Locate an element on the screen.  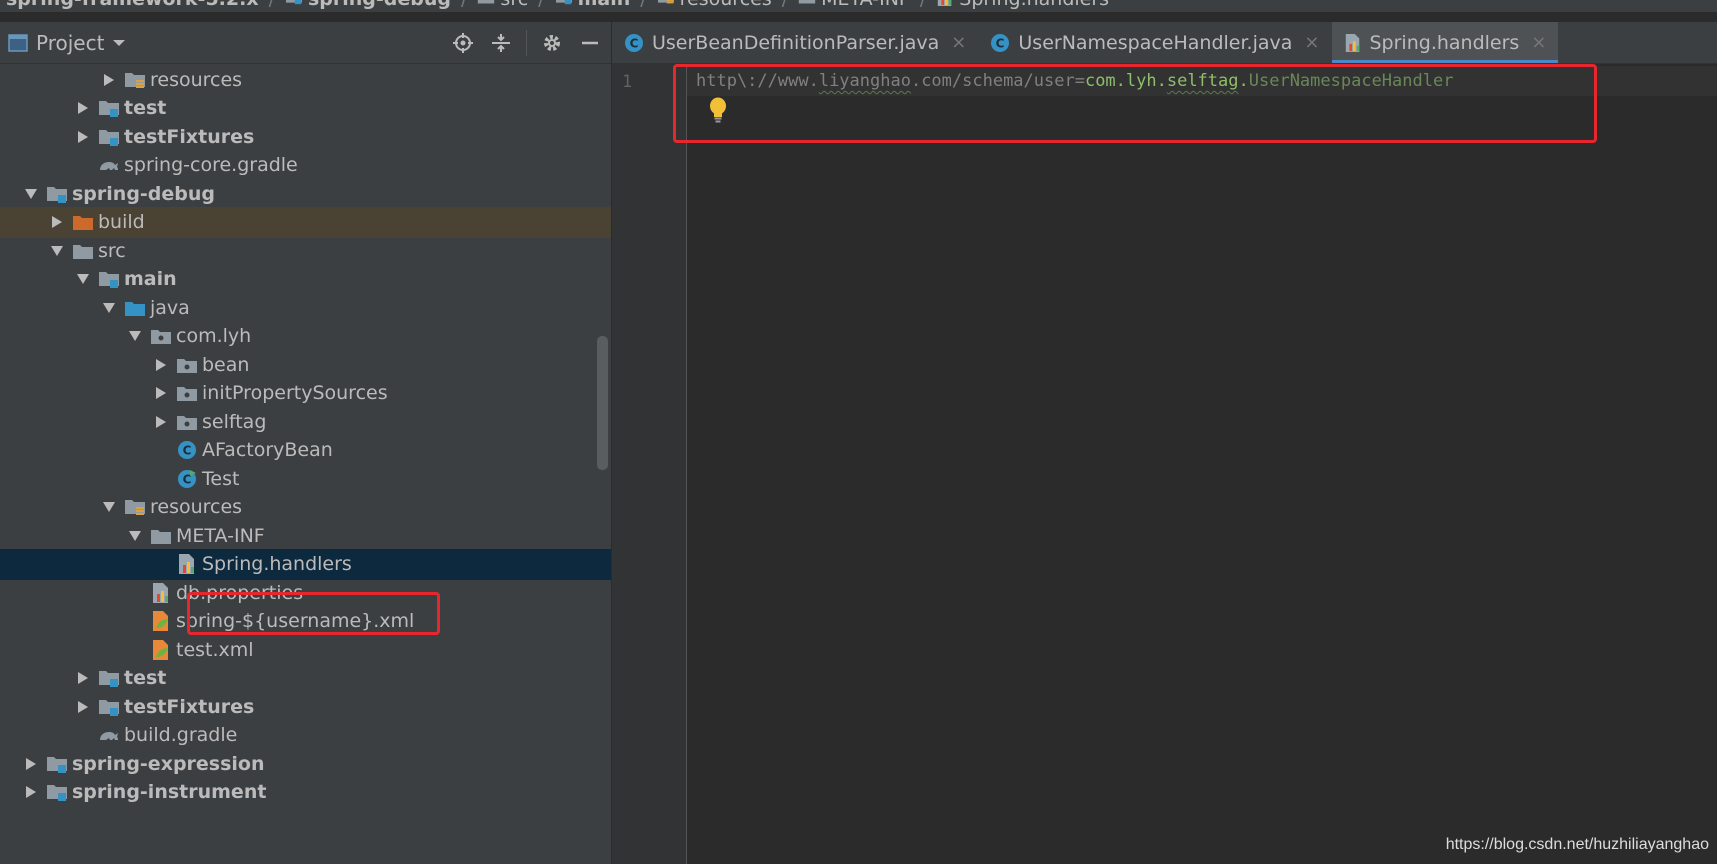
gear-icon is located at coordinates (552, 43).